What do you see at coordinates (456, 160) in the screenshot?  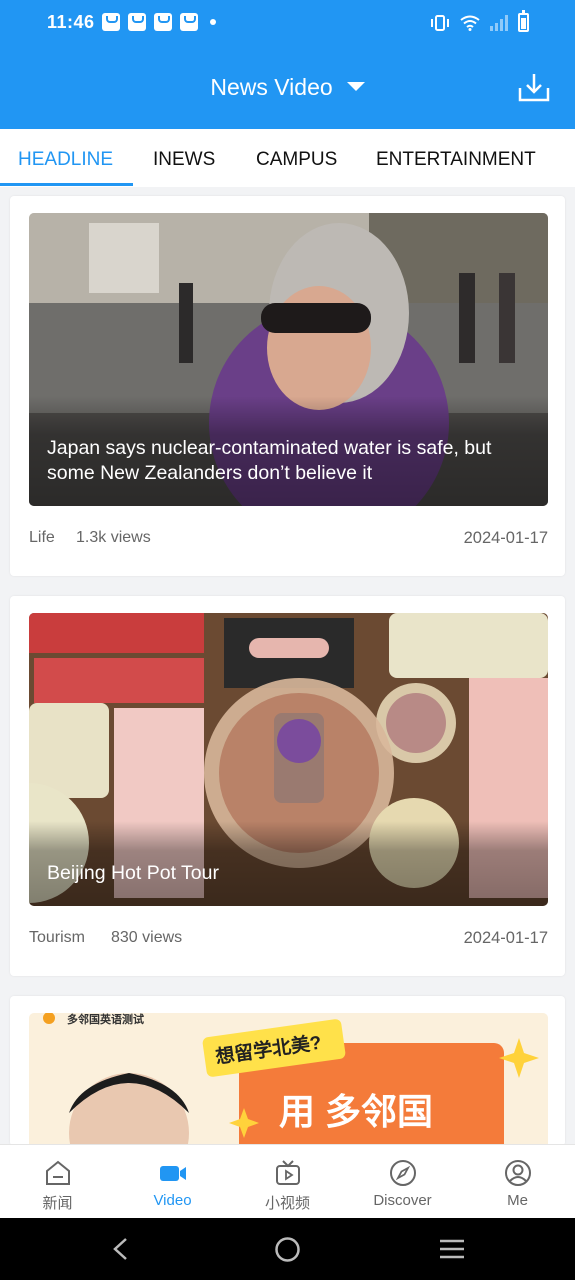 I see `tab-entertainment: ENTERTAINMENT` at bounding box center [456, 160].